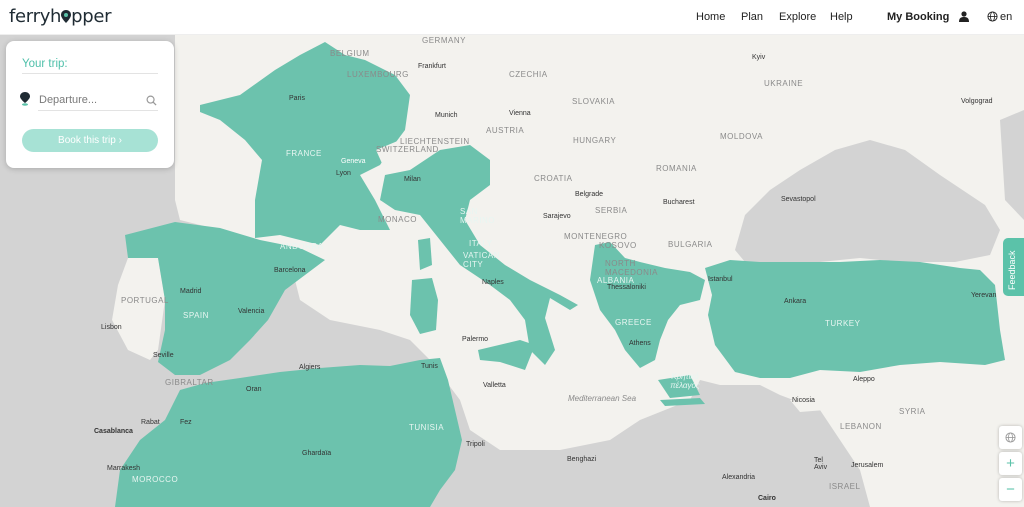 The image size is (1024, 507). What do you see at coordinates (589, 194) in the screenshot?
I see `city-belgrade: Belgrade` at bounding box center [589, 194].